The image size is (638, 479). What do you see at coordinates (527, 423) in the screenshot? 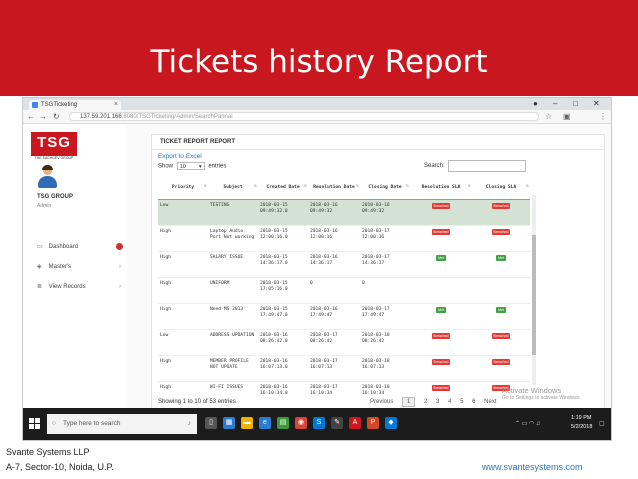
I see `tray-icons: ⌃ ▭ ◠ ♫` at bounding box center [527, 423].